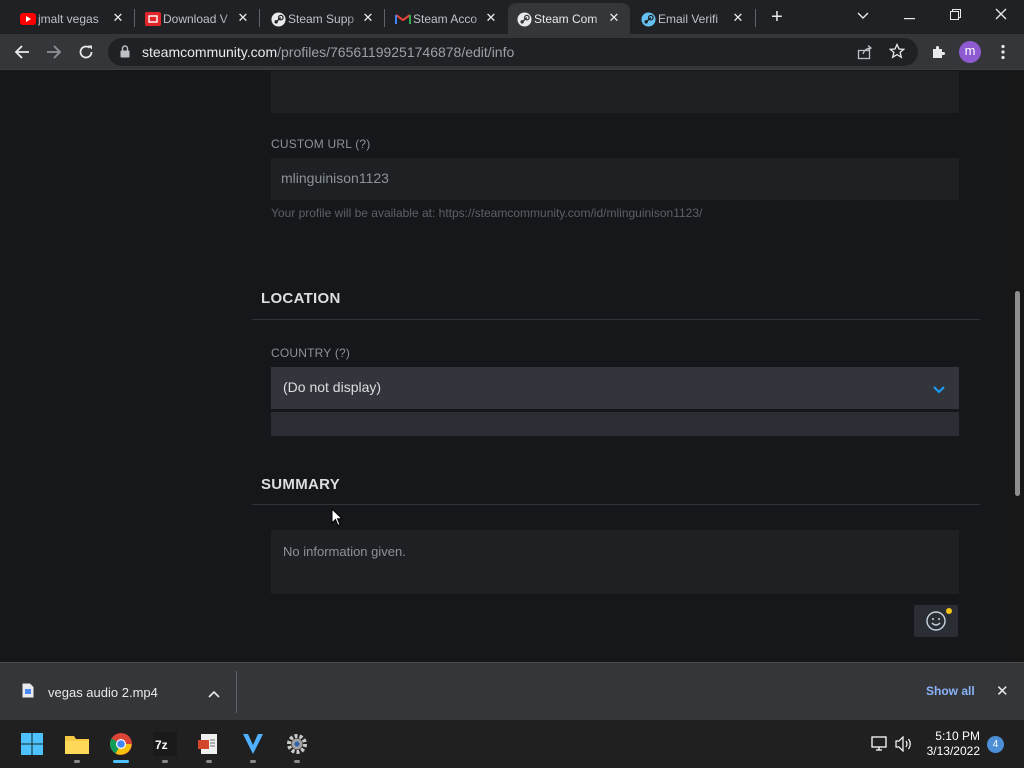  I want to click on location-section-title: LOCATION, so click(301, 298).